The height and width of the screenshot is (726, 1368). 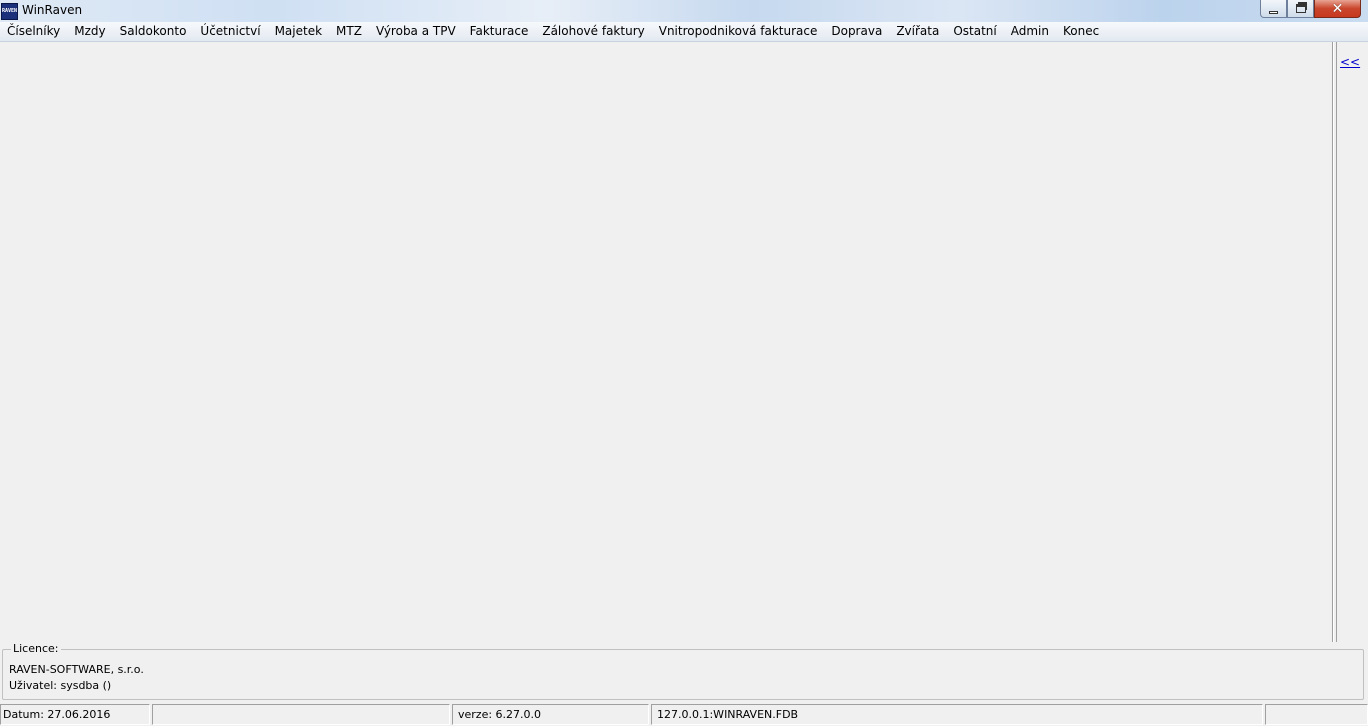 I want to click on status-panel-end, so click(x=1316, y=714).